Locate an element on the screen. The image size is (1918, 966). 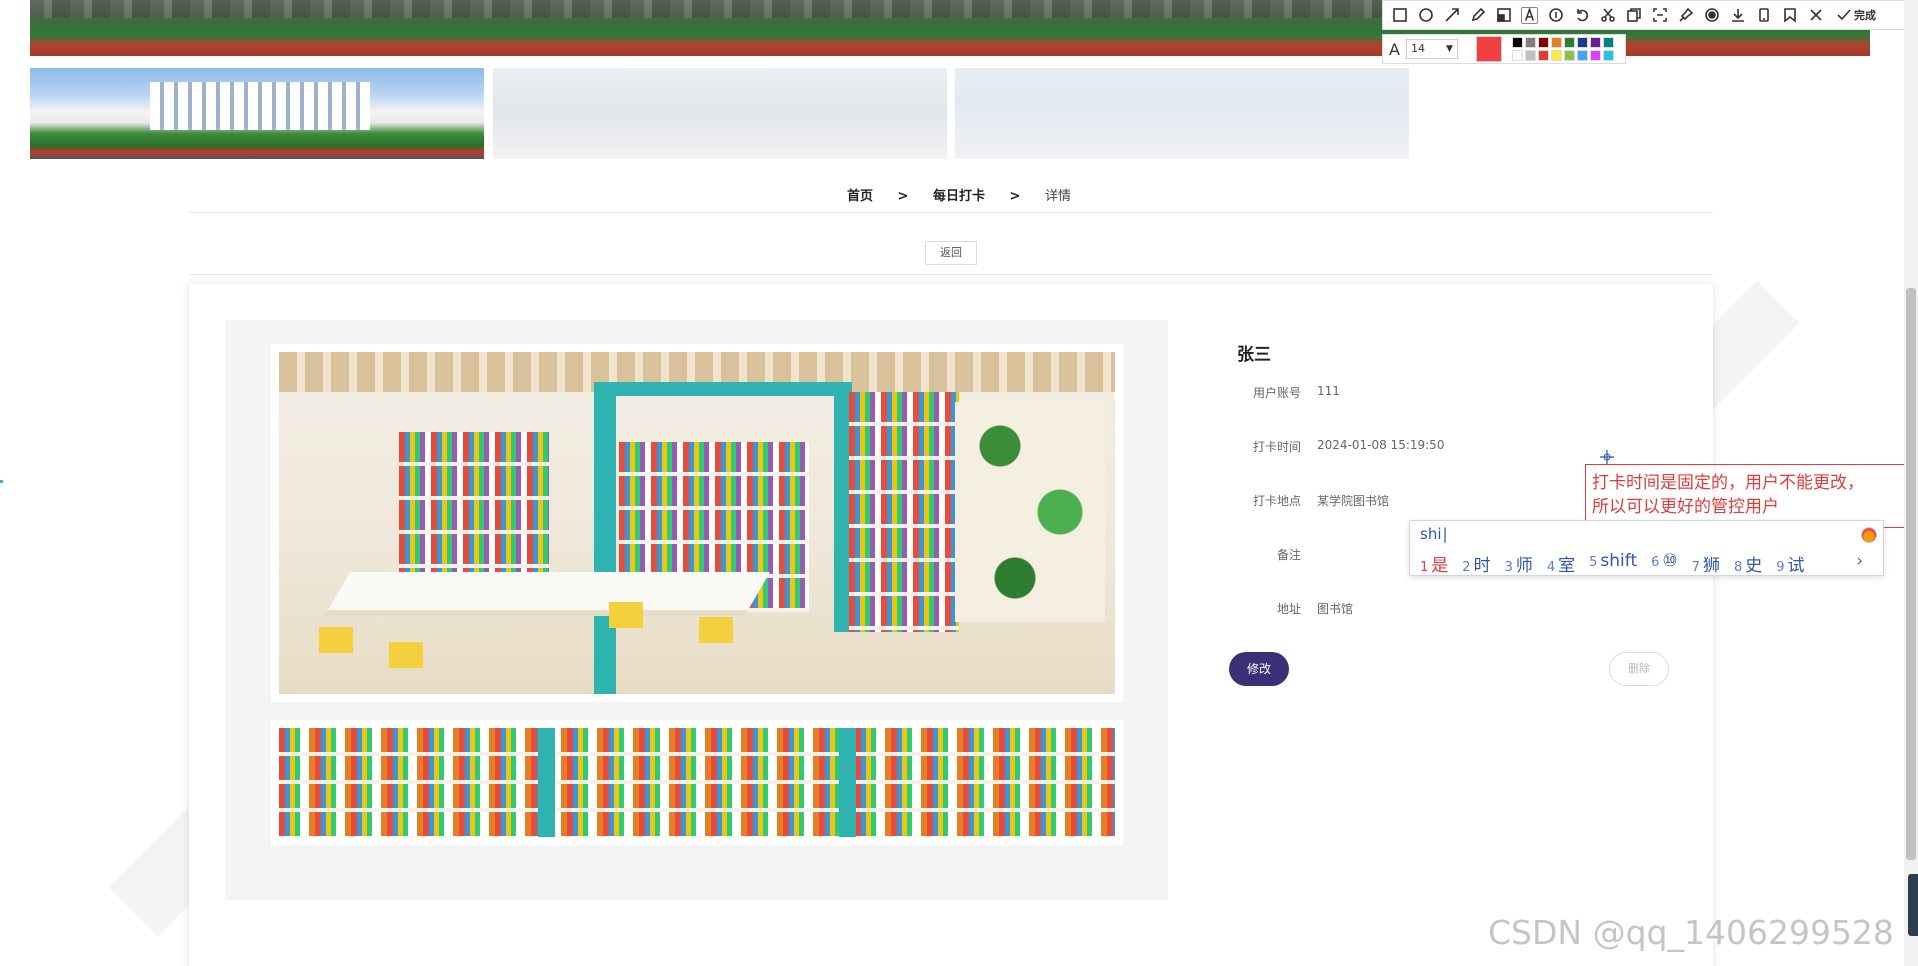
download-icon is located at coordinates (1737, 15).